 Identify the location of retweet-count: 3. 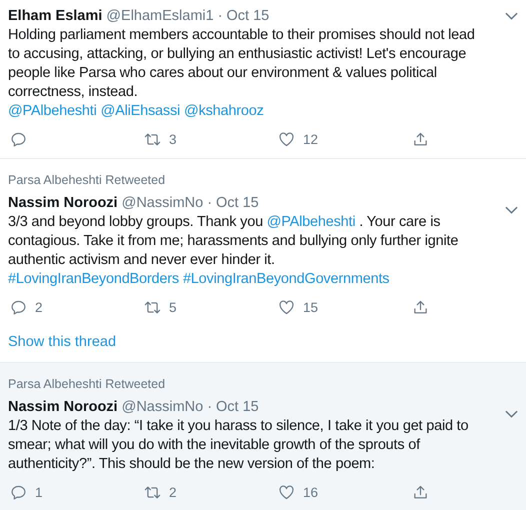
(173, 139).